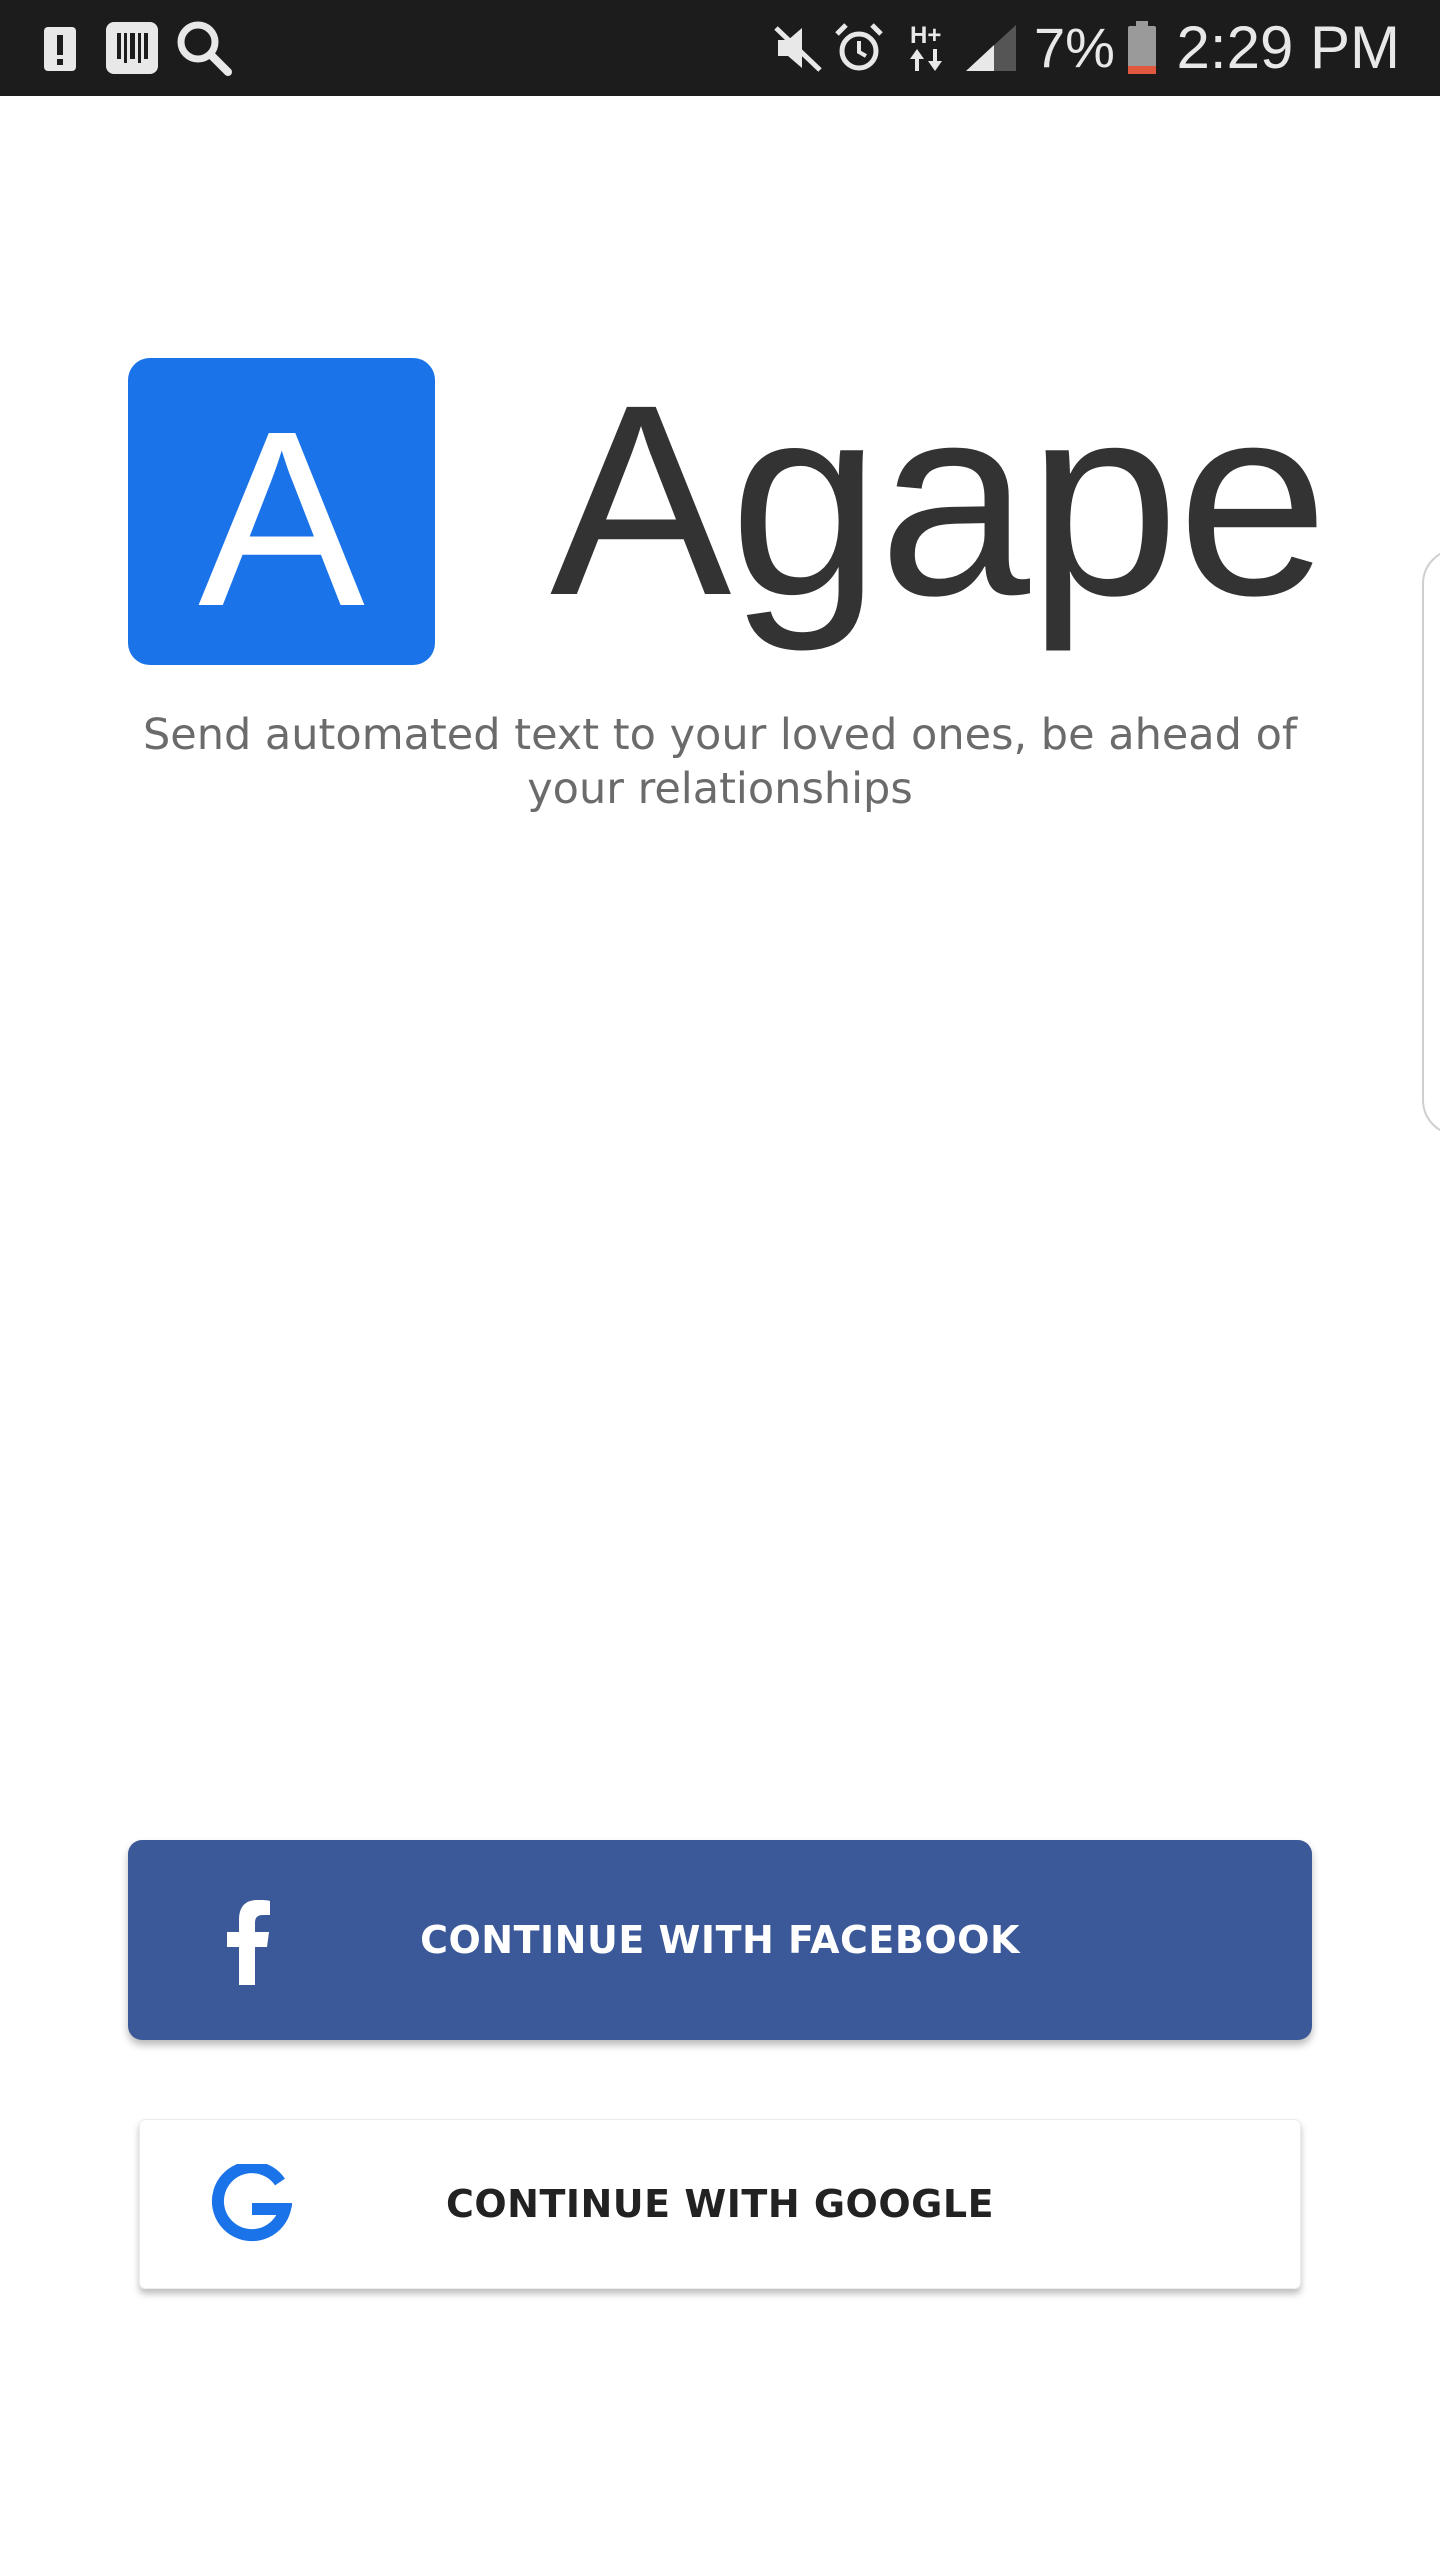 Image resolution: width=1440 pixels, height=2560 pixels. I want to click on svg-text: H+, so click(925, 35).